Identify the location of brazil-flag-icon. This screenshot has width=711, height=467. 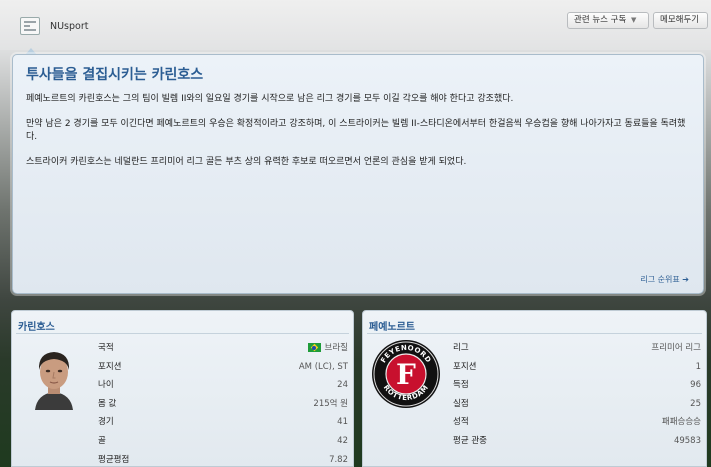
(314, 347).